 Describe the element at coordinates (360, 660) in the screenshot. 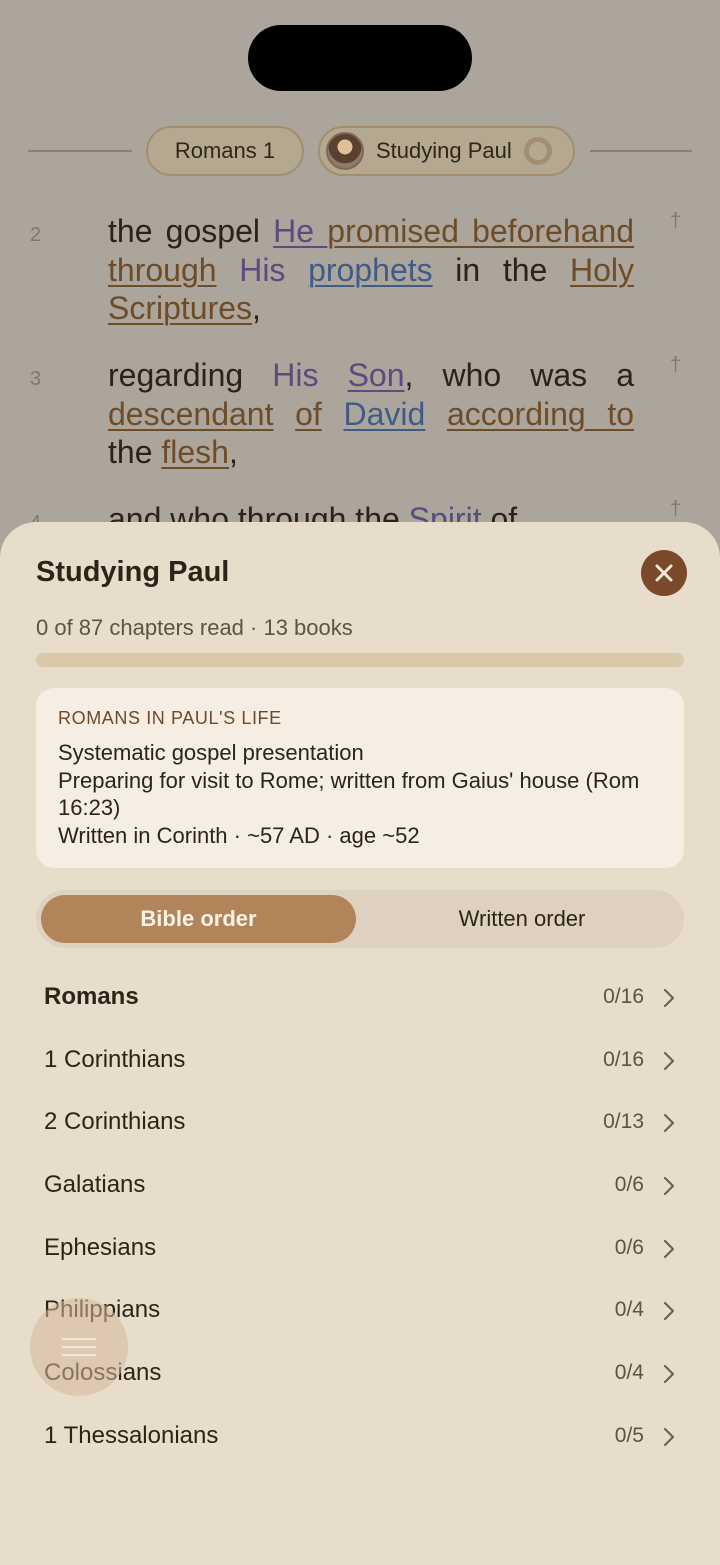

I see `progress-bar` at that location.